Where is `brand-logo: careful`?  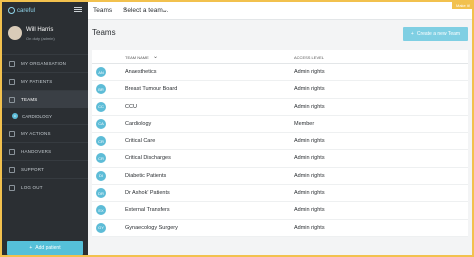
brand-logo: careful is located at coordinates (21, 10).